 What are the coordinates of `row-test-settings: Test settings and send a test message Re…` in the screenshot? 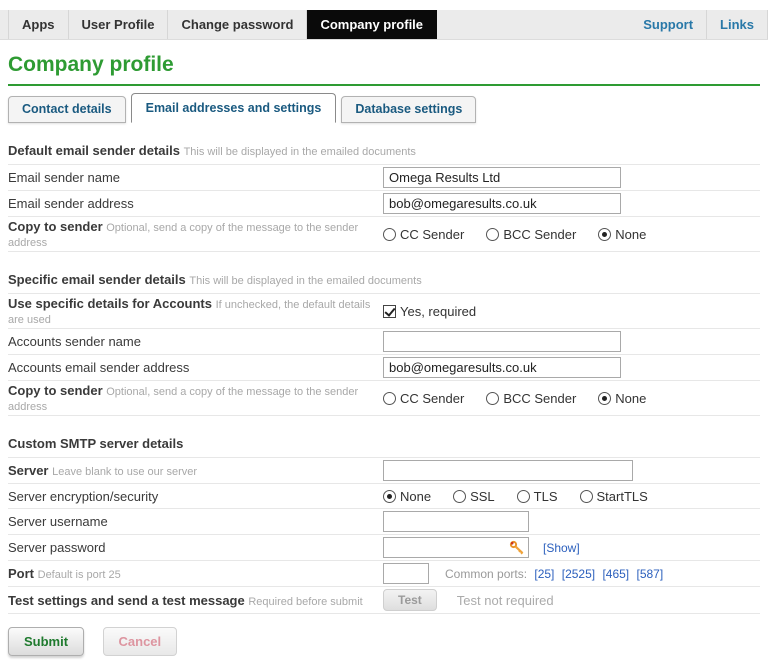 It's located at (384, 600).